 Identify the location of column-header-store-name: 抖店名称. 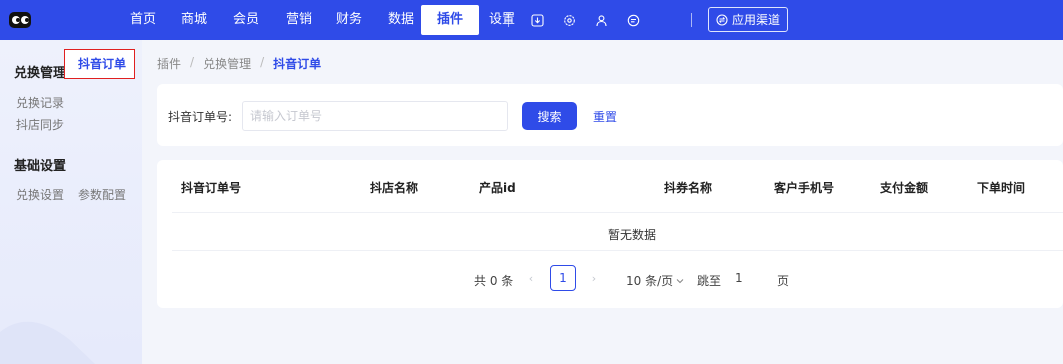
(394, 188).